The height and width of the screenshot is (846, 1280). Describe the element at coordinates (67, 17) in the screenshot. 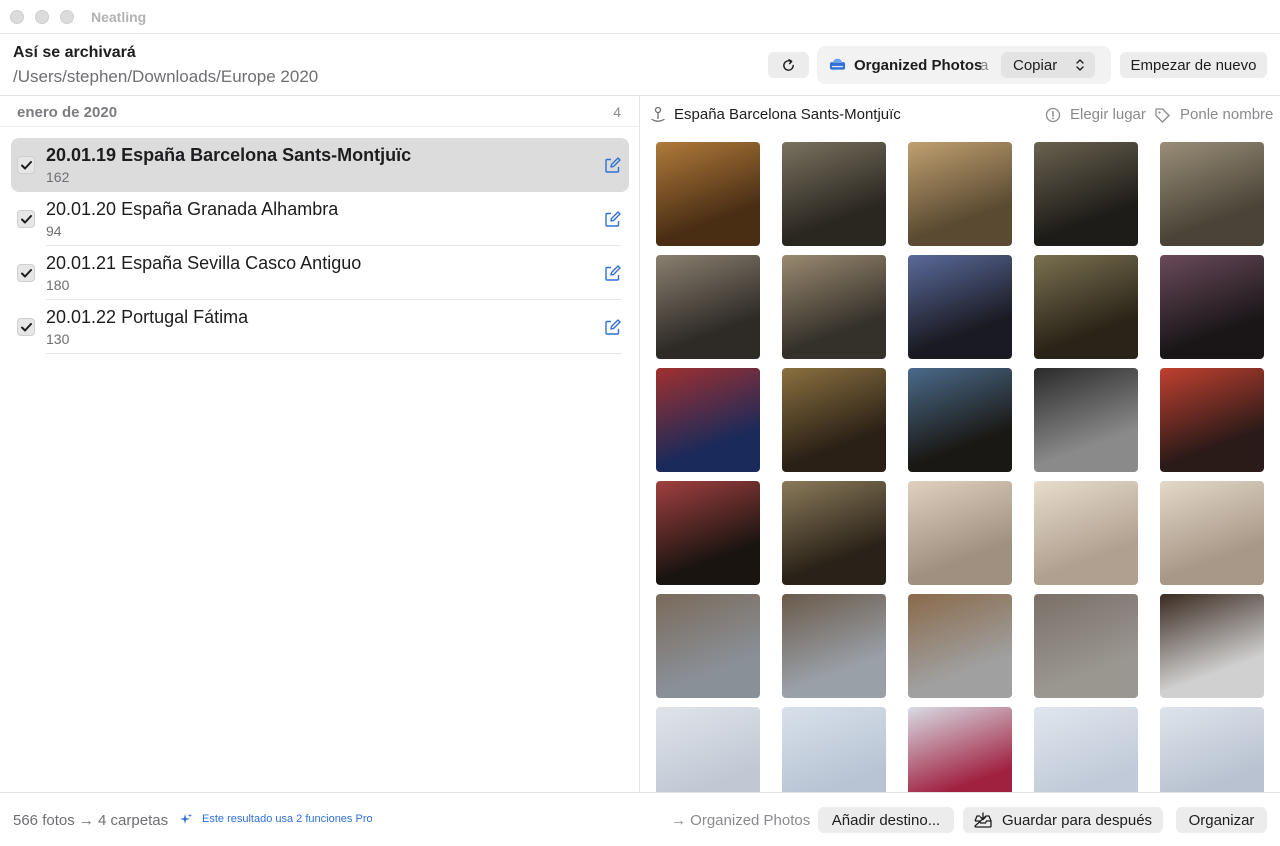

I see `zoom-window-button` at that location.